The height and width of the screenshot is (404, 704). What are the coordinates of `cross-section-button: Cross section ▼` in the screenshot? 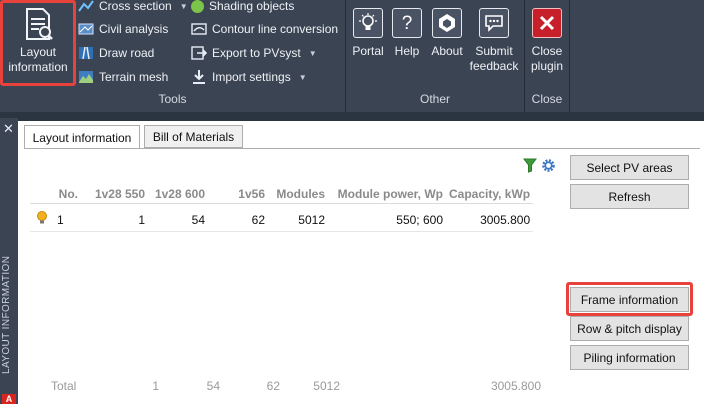 It's located at (133, 8).